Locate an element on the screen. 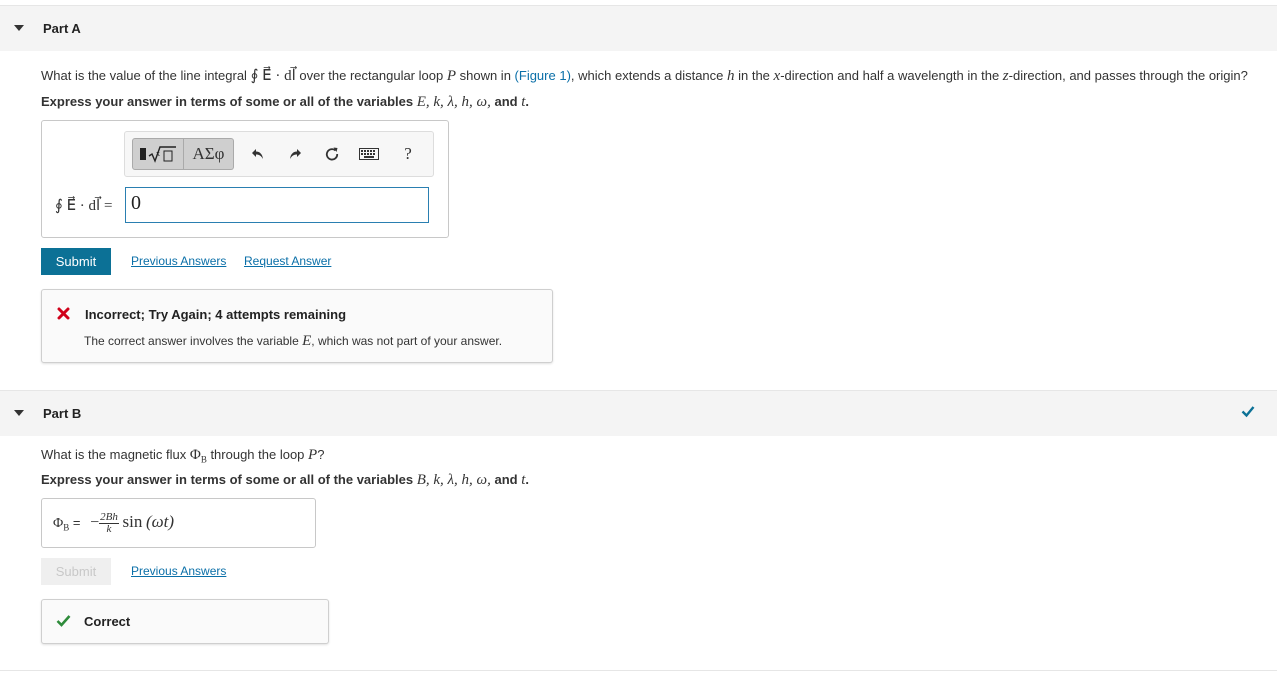 This screenshot has width=1285, height=673. part-b-previous-answers-link: Previous Answers is located at coordinates (178, 571).